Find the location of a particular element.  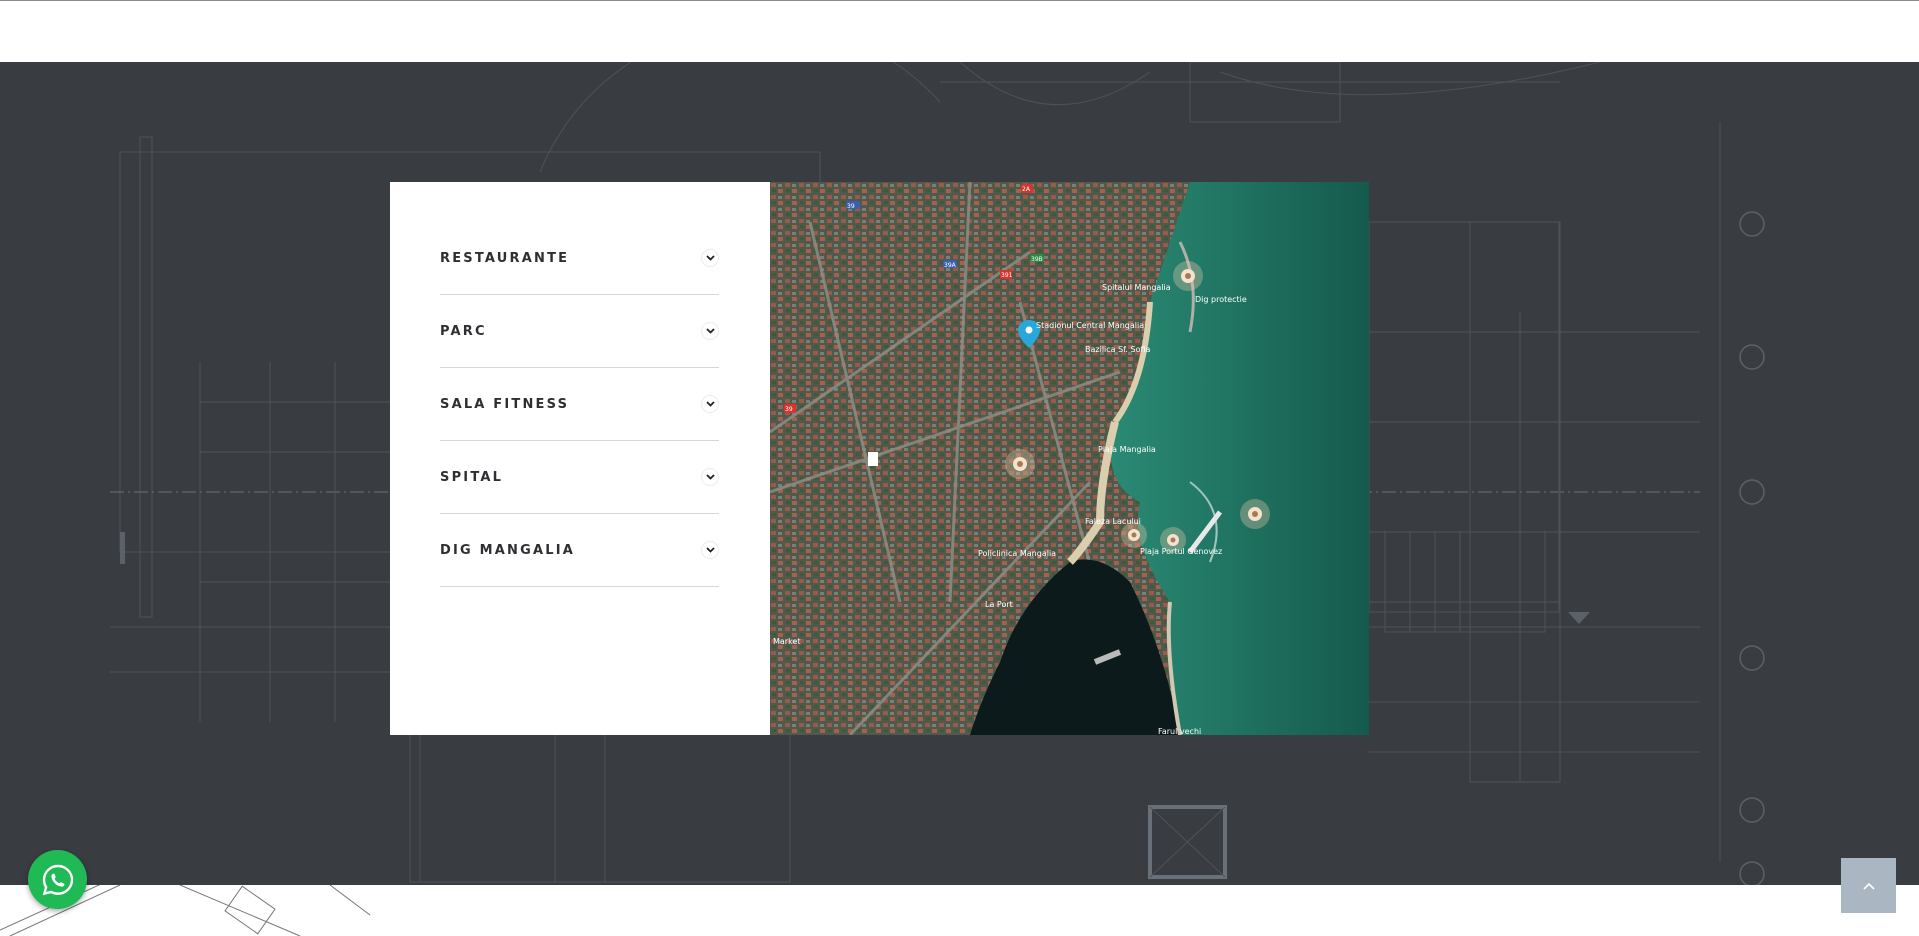

accordion-item-parc: PARC is located at coordinates (579, 331).